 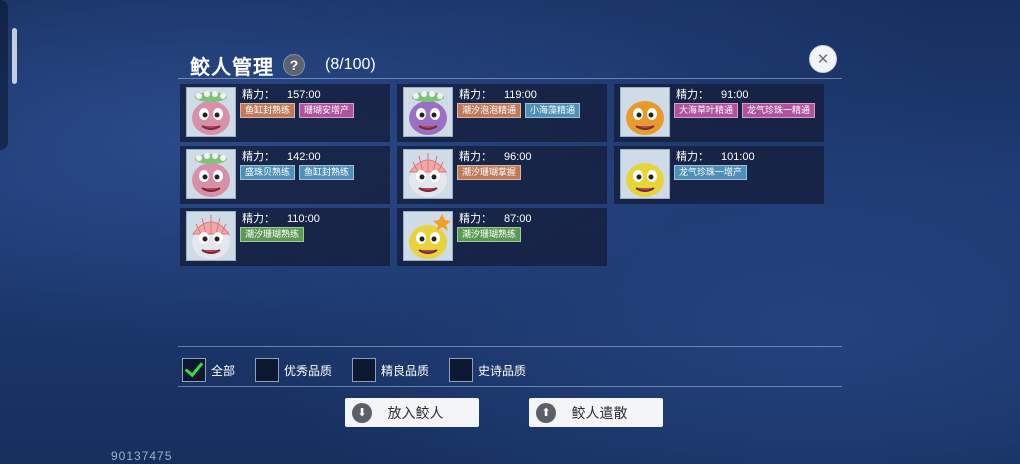 I want to click on merfolk-card: 精力： 96:00 潮汐珊瑚掌握, so click(x=502, y=175).